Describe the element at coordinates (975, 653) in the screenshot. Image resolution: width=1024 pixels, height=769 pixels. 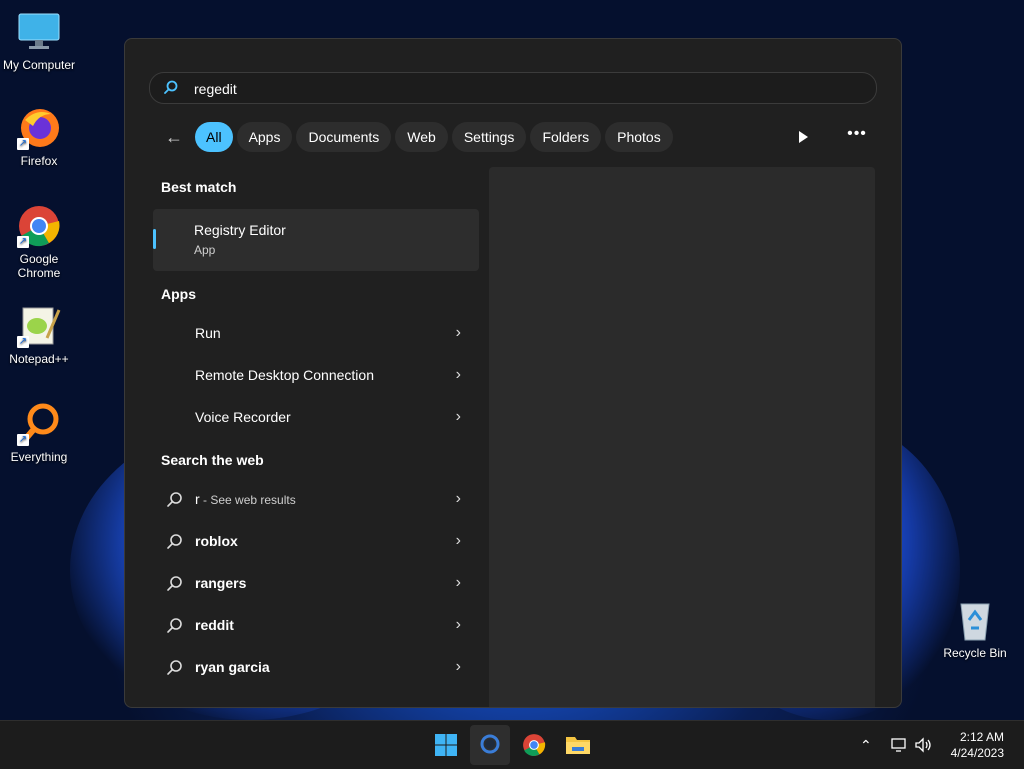
I see `desktop-icon-label: Recycle Bin` at that location.